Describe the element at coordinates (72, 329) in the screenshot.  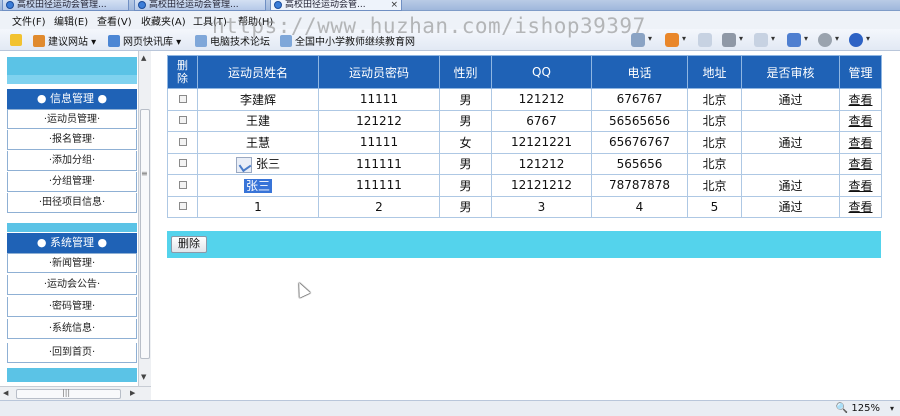
I see `nav-item-system-info: ·系统信息·` at that location.